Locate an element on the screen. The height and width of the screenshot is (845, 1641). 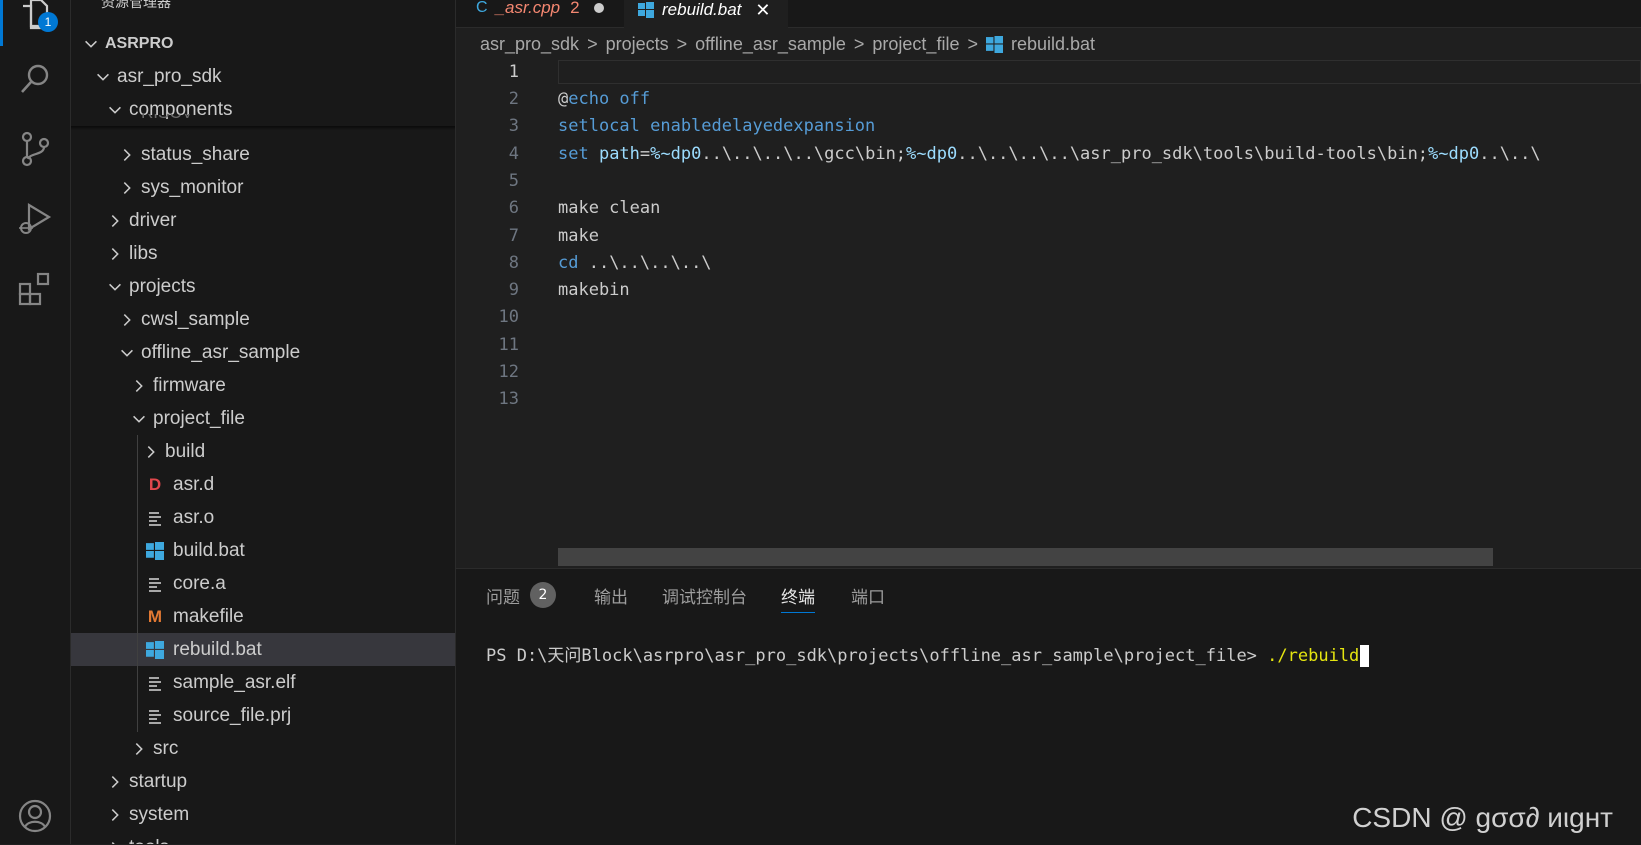
run-debug-icon is located at coordinates (35, 219).